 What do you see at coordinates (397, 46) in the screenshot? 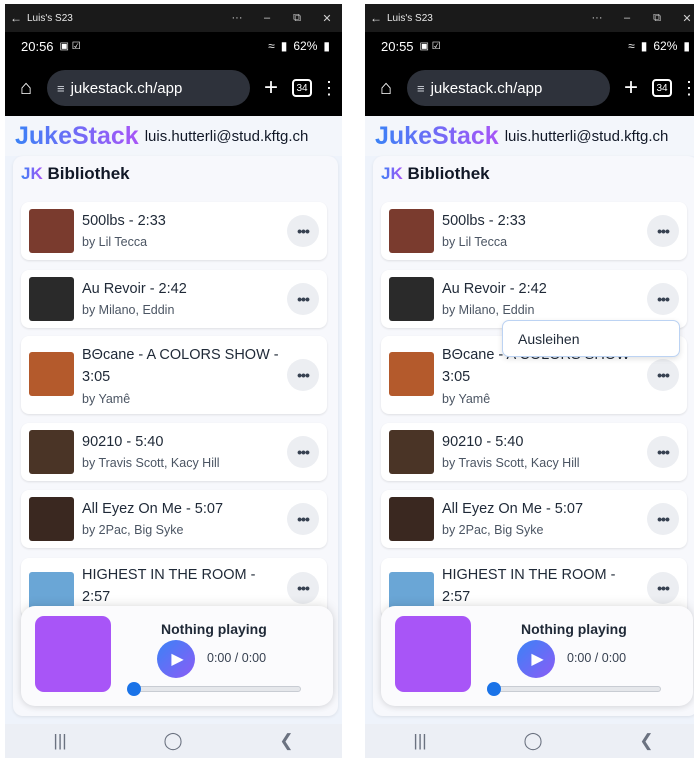
I see `status-time: 20:55` at bounding box center [397, 46].